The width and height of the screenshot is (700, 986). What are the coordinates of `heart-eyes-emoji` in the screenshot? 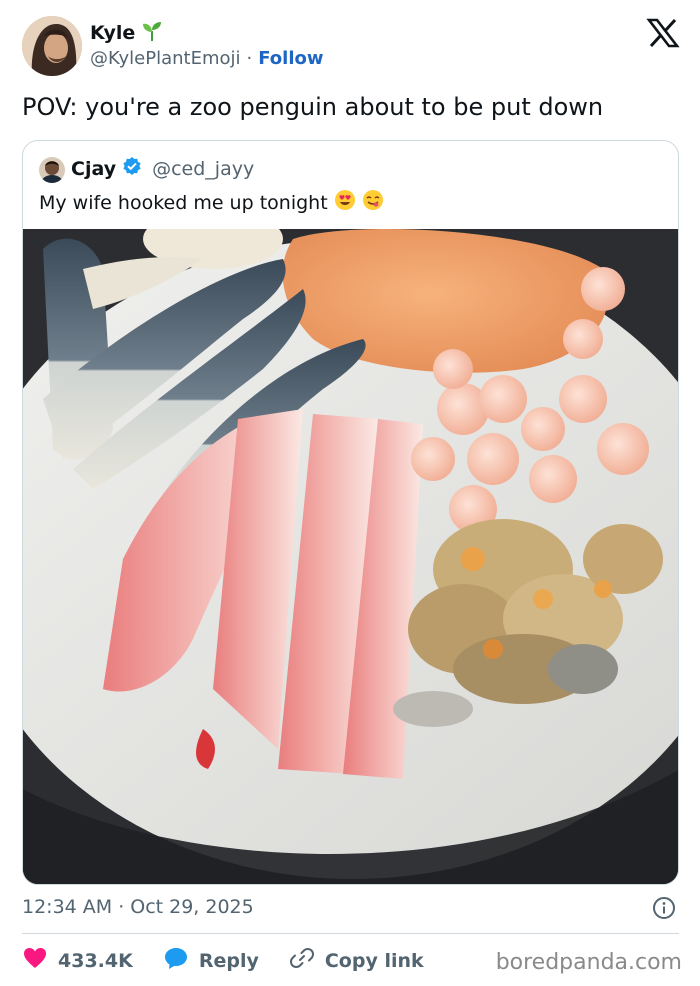 It's located at (345, 202).